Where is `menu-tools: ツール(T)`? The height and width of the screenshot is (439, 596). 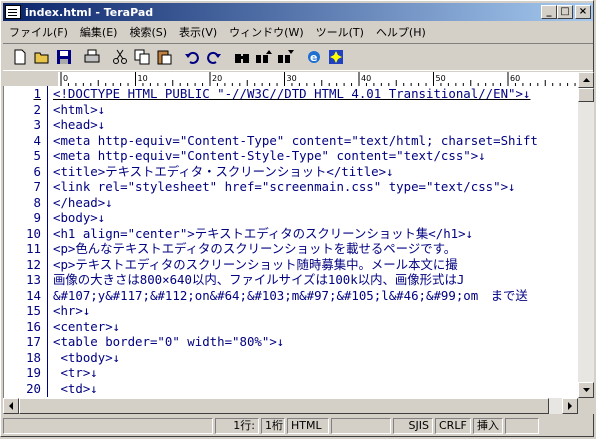
menu-tools: ツール(T) is located at coordinates (340, 32).